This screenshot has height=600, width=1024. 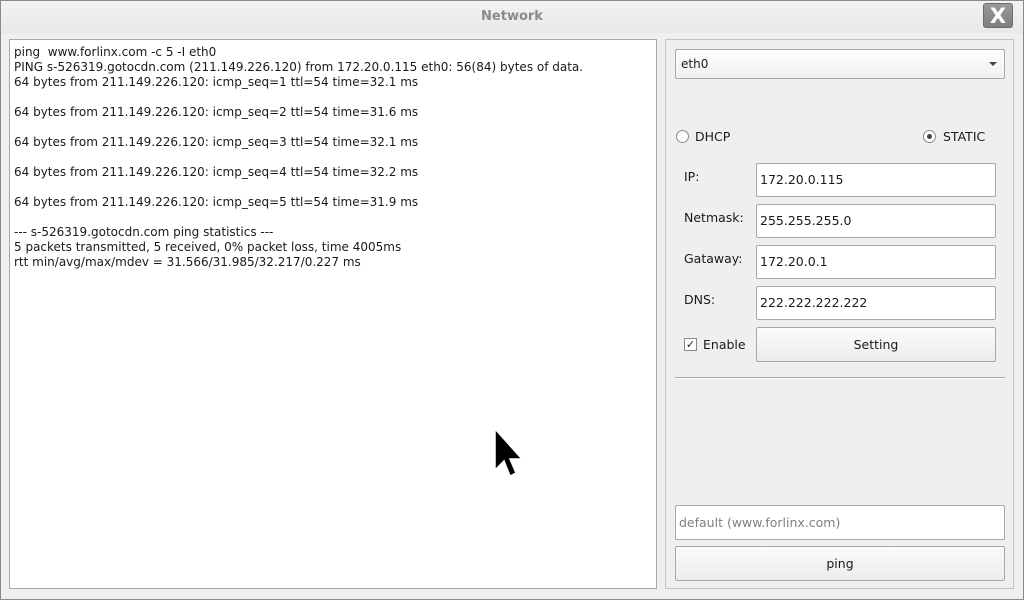 I want to click on gateway-label: Gataway:, so click(x=713, y=258).